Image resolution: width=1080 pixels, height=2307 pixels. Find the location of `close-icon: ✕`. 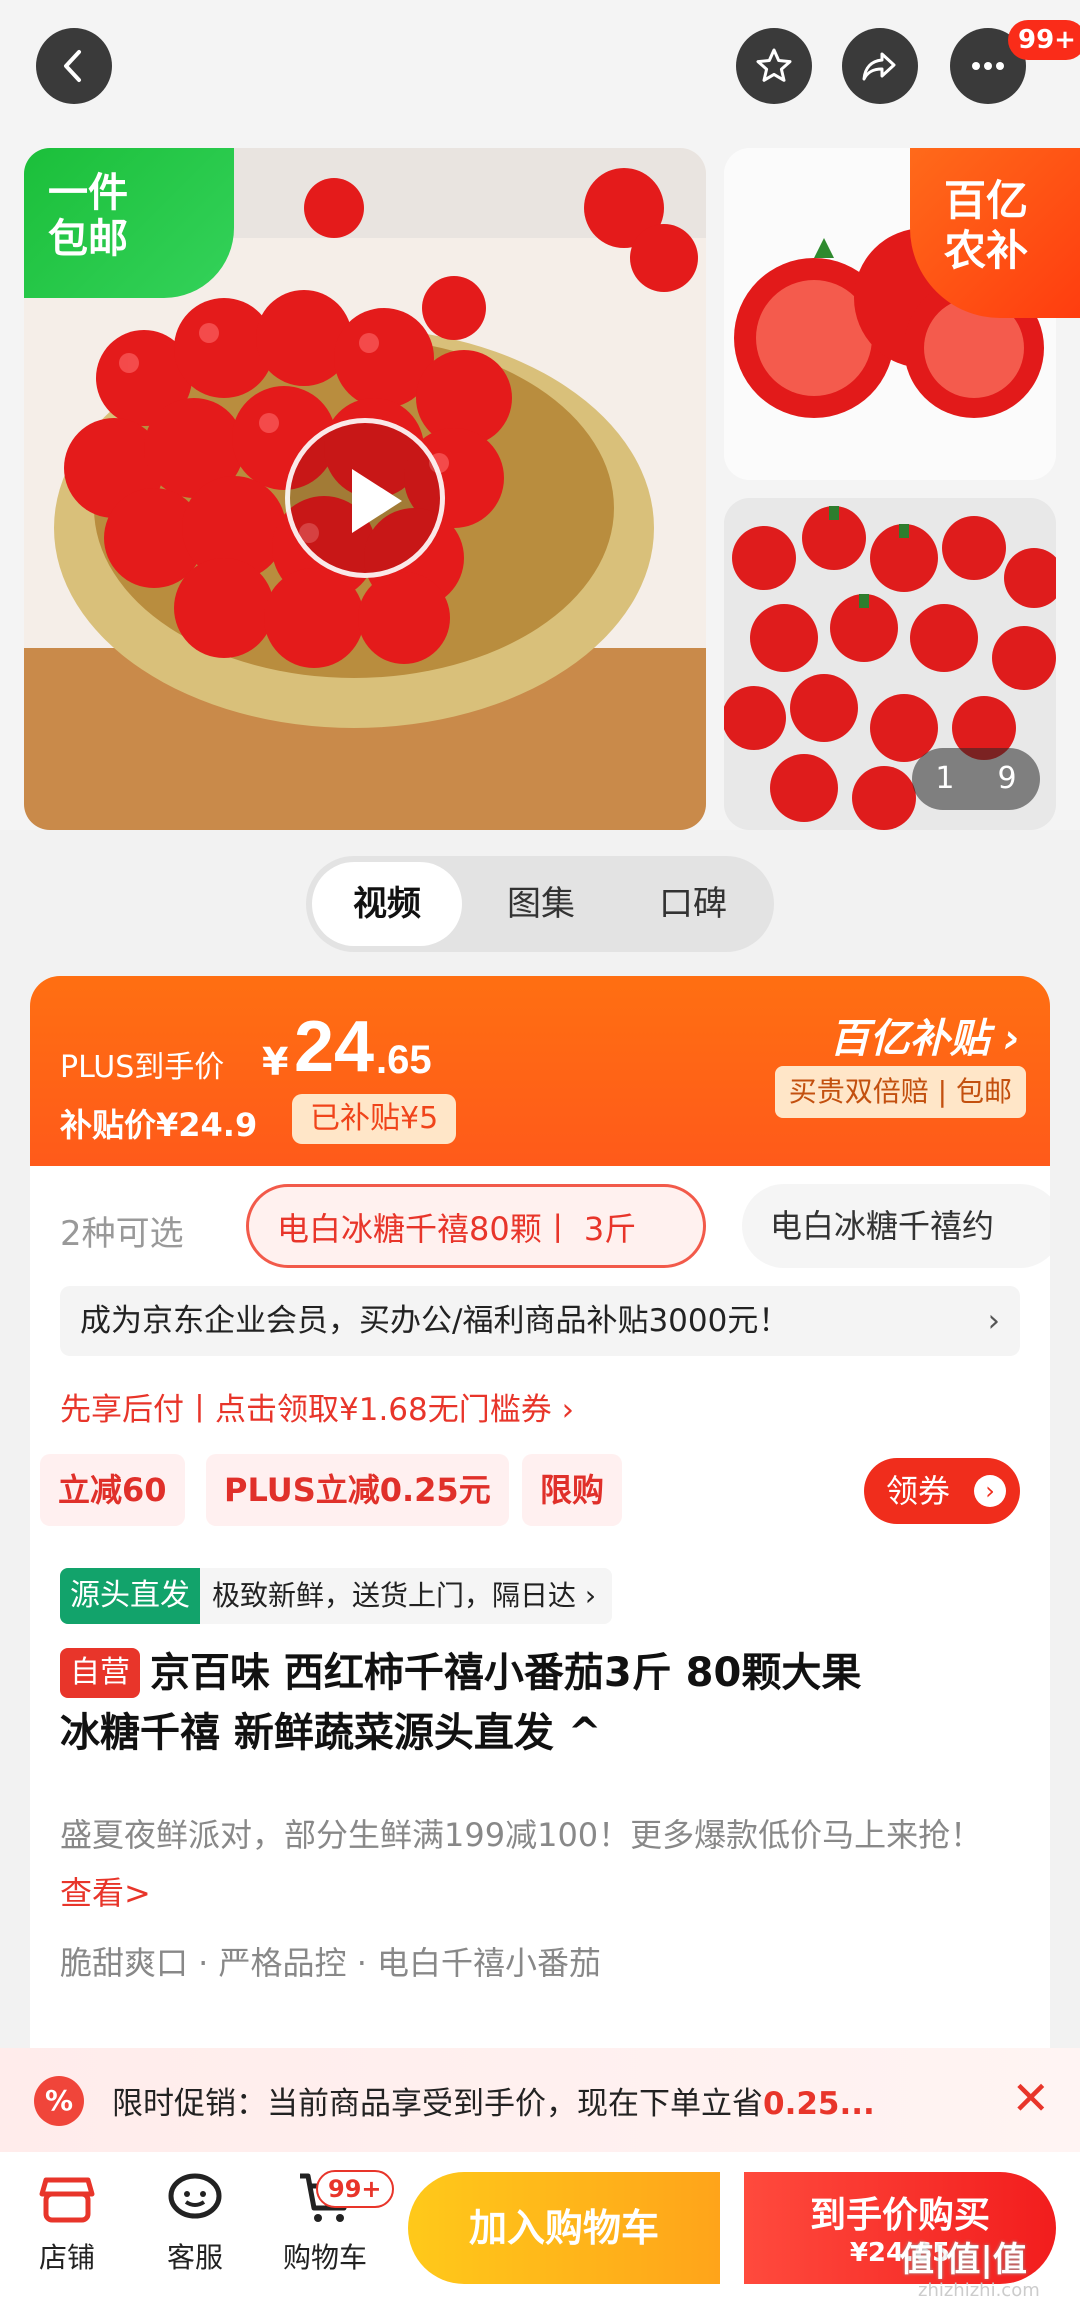

close-icon: ✕ is located at coordinates (1030, 2098).